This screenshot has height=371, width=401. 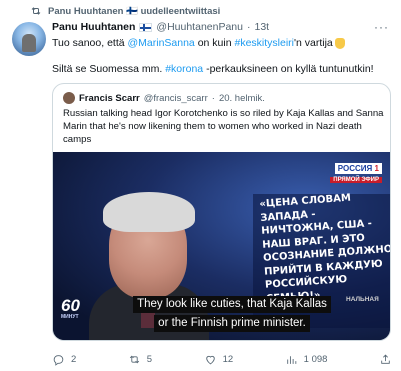 I want to click on quoted-author-avatar, so click(x=69, y=98).